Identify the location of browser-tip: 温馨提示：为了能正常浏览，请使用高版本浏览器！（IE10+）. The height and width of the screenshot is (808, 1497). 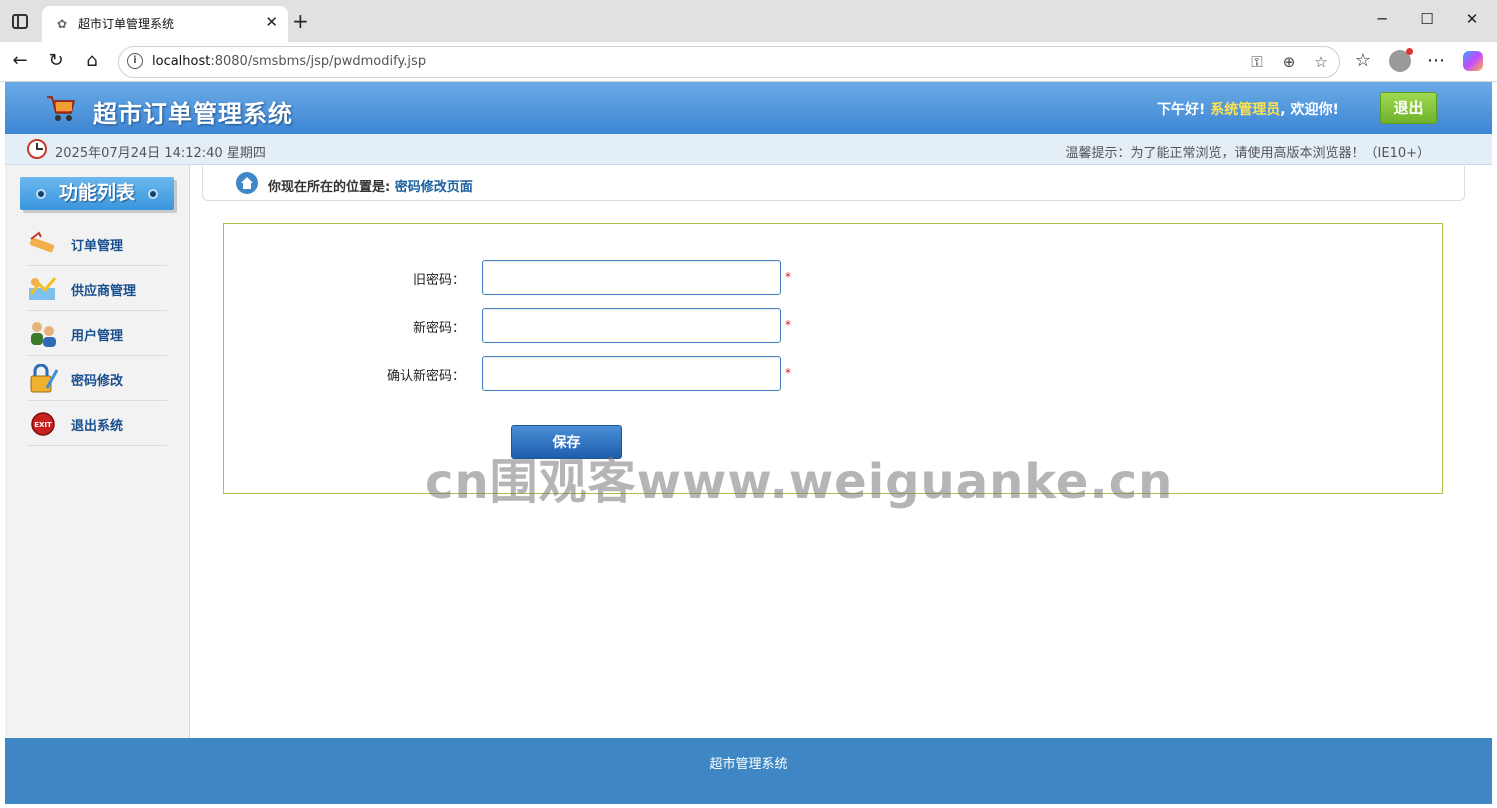
(1247, 153).